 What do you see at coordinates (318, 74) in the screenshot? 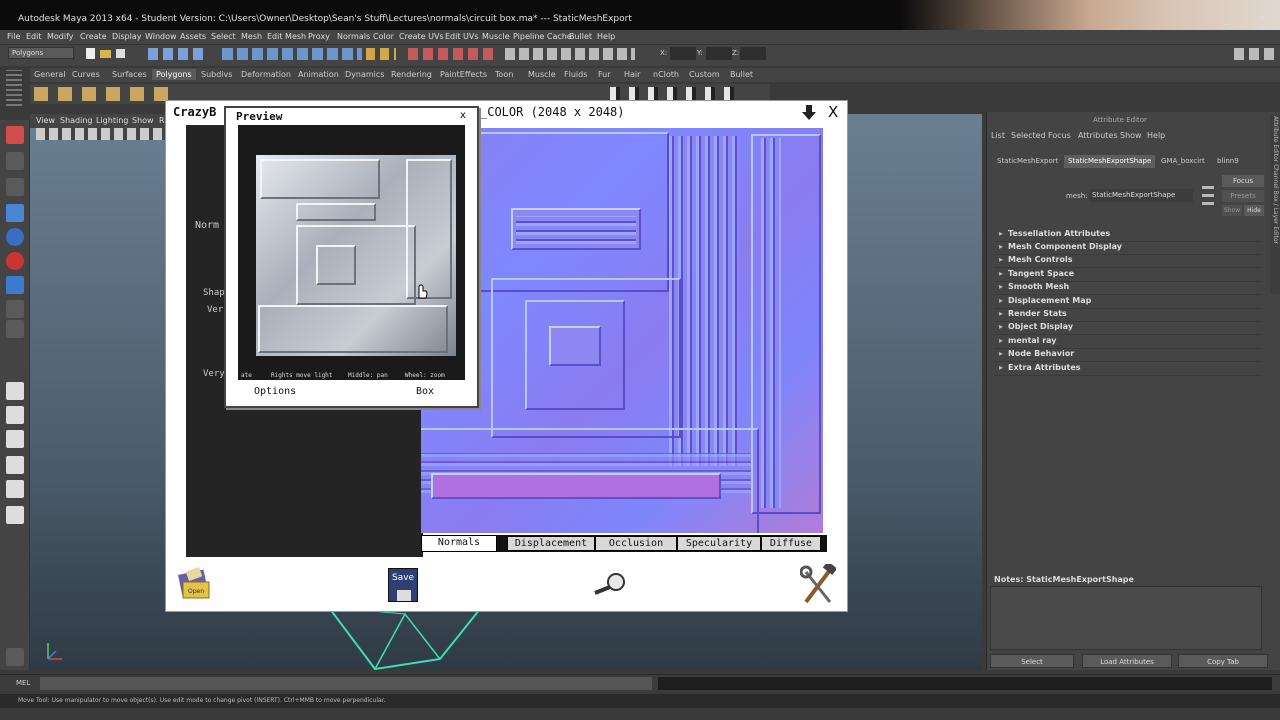
I see `shelf-tab-animation: Animation` at bounding box center [318, 74].